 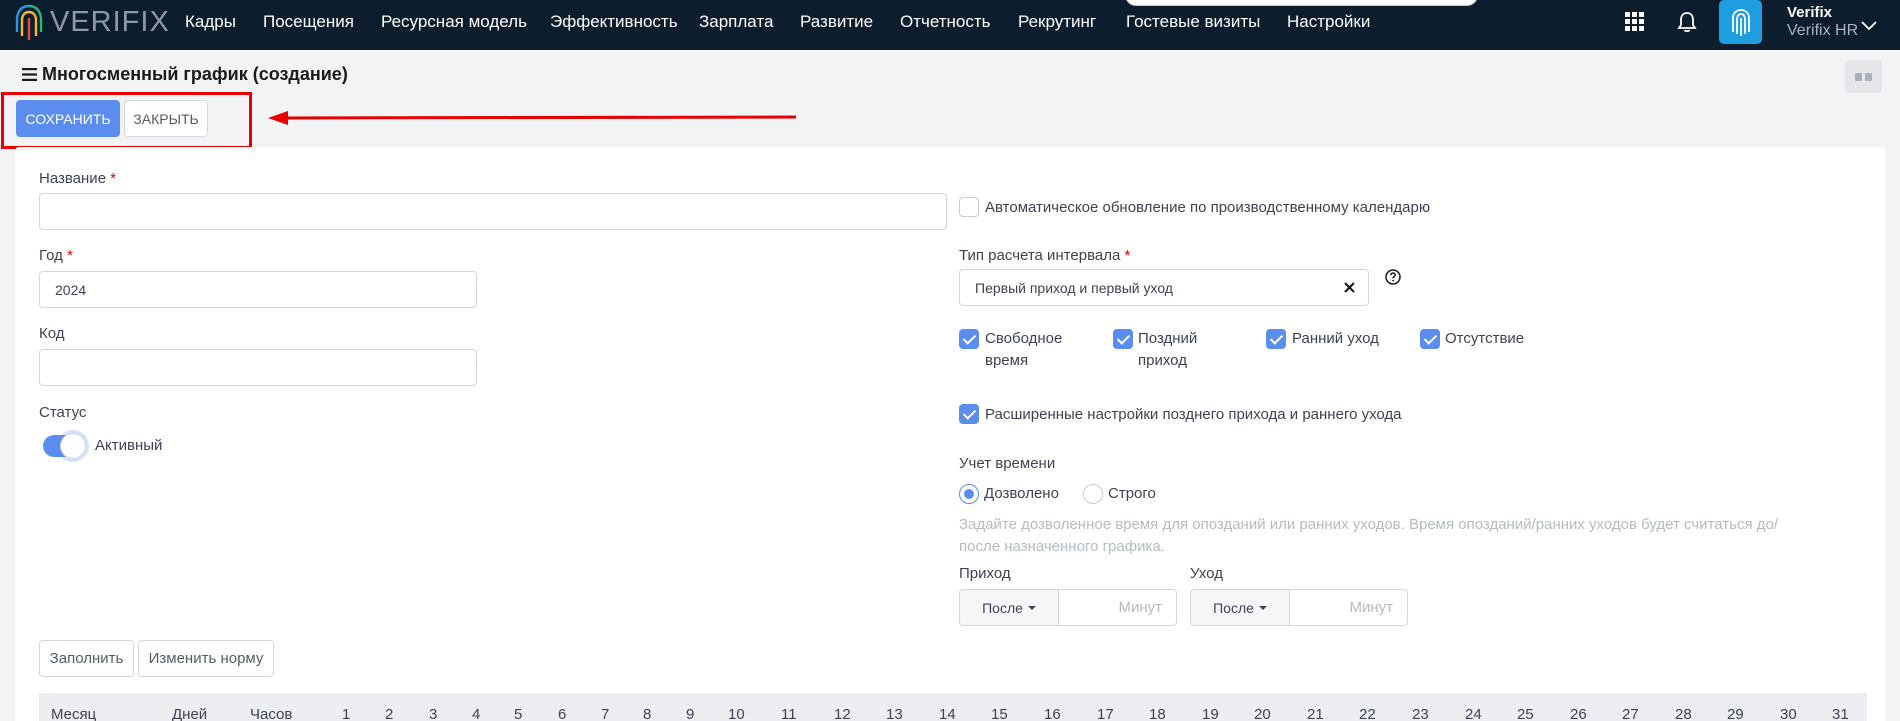 I want to click on help-icon, so click(x=1393, y=277).